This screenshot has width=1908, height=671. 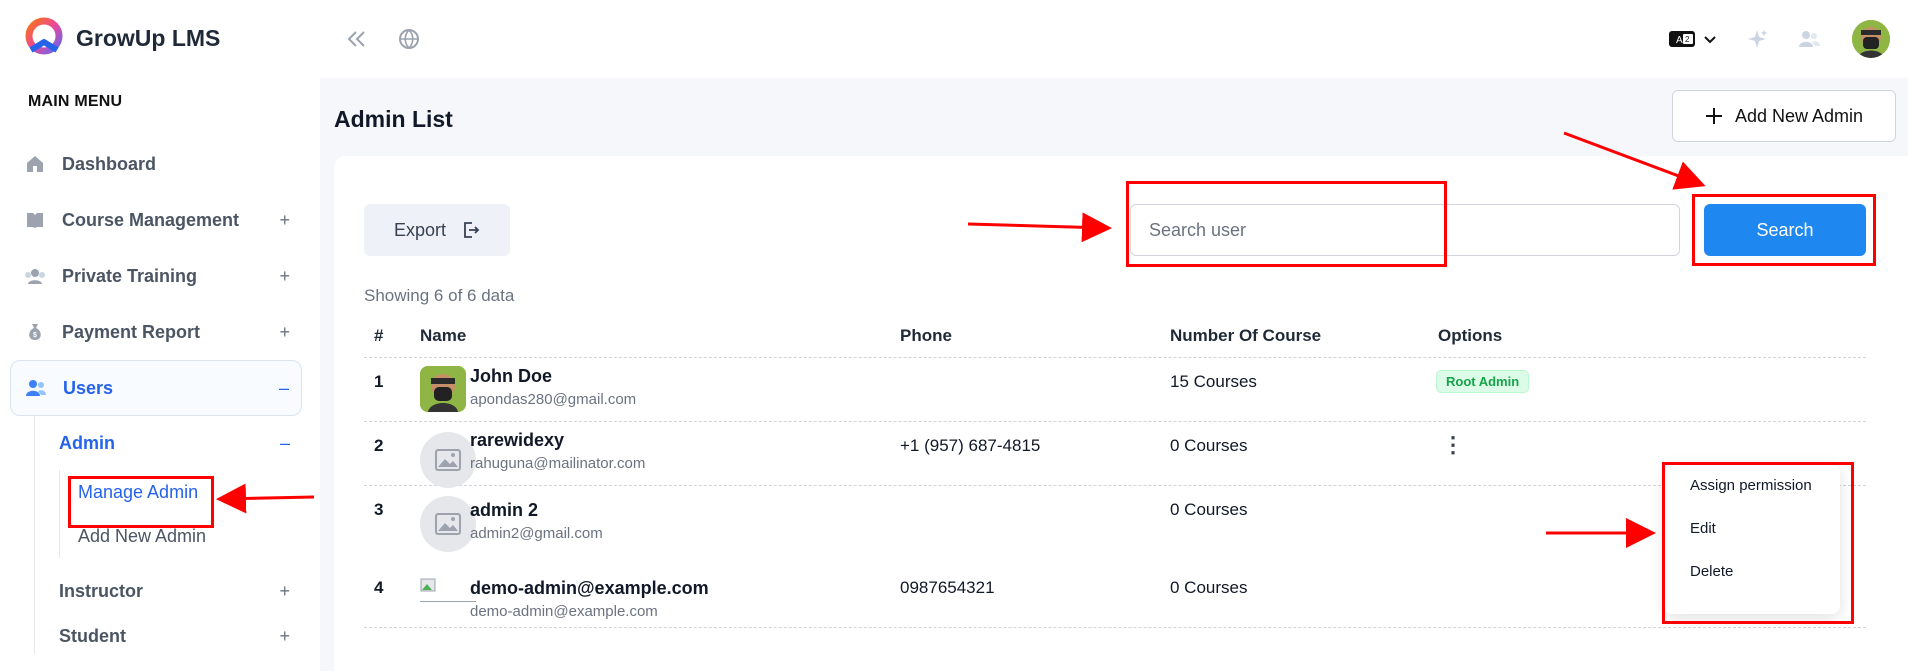 What do you see at coordinates (87, 442) in the screenshot?
I see `sidebar-item-label: Admin` at bounding box center [87, 442].